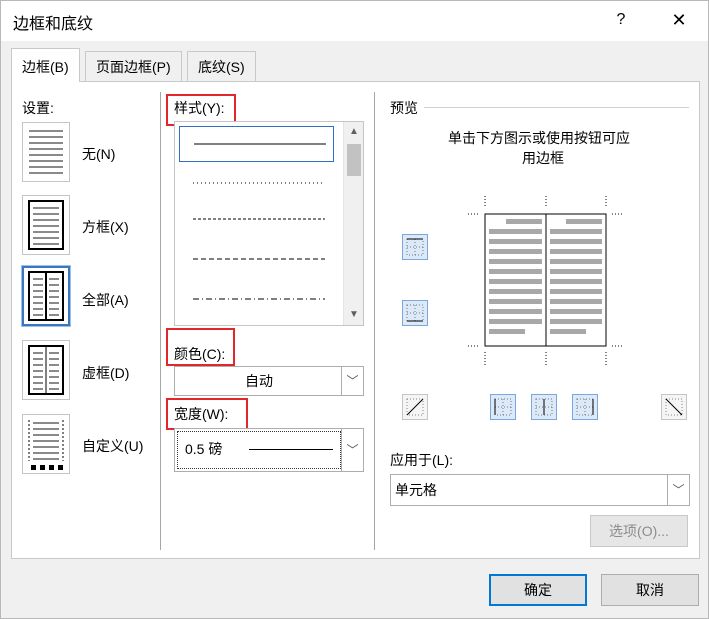 The width and height of the screenshot is (709, 619). I want to click on width-value: 0.5 磅, so click(204, 449).